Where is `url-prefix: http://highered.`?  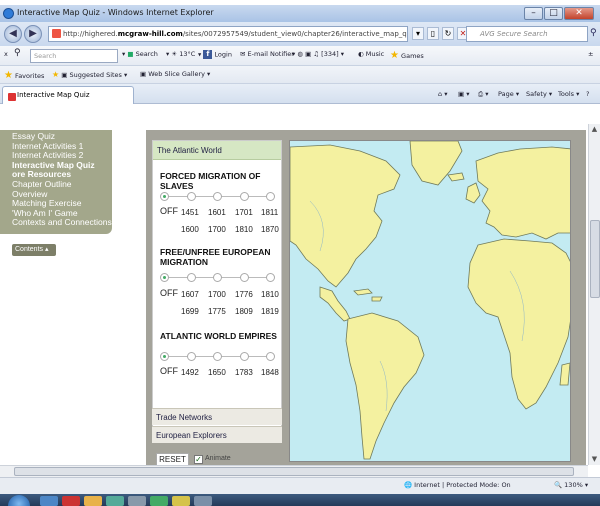
url-prefix: http://highered. is located at coordinates (90, 34).